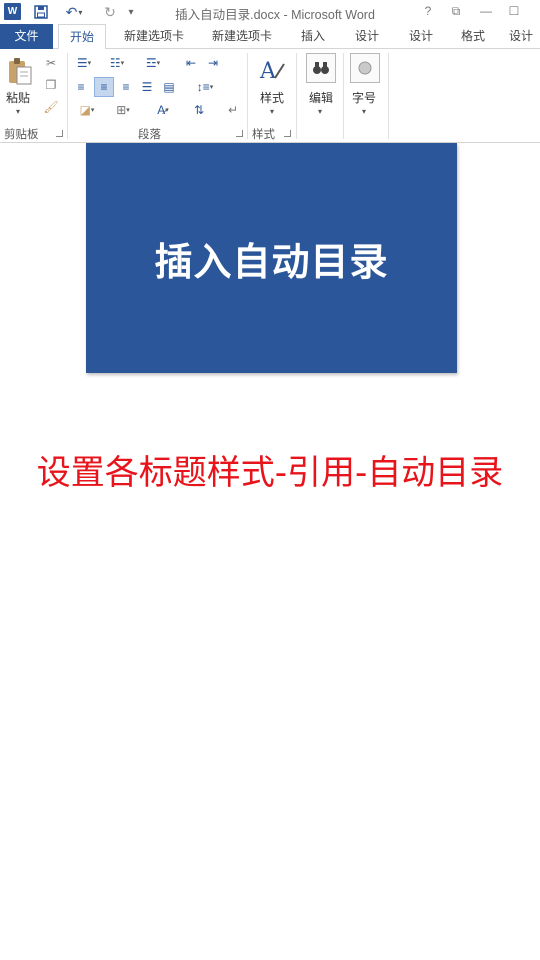 The width and height of the screenshot is (540, 960). What do you see at coordinates (321, 97) in the screenshot?
I see `editing-label: 编辑` at bounding box center [321, 97].